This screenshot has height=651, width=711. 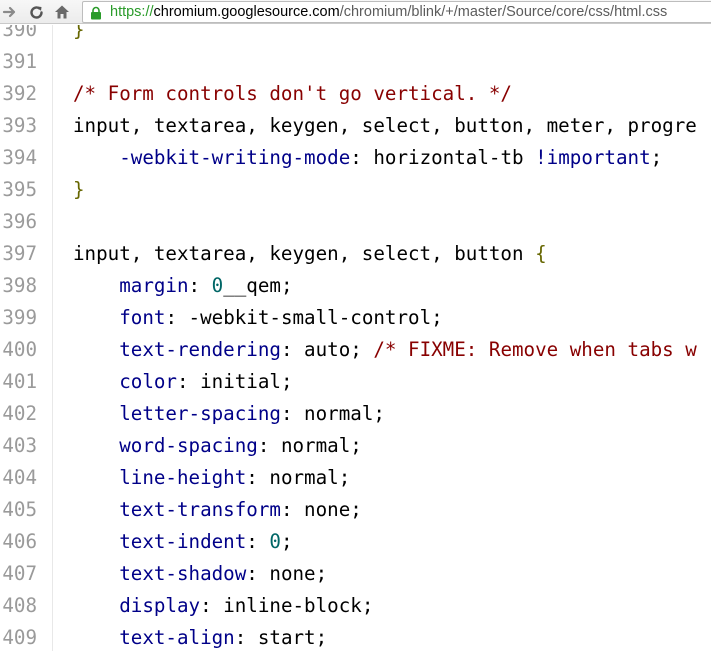 I want to click on code-line: 403 word-spacing: normal;, so click(x=355, y=446).